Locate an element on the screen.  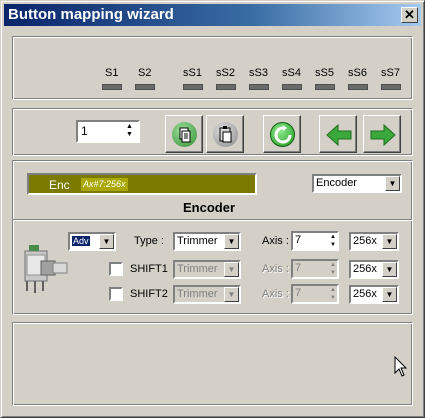
led-ss4 is located at coordinates (292, 87).